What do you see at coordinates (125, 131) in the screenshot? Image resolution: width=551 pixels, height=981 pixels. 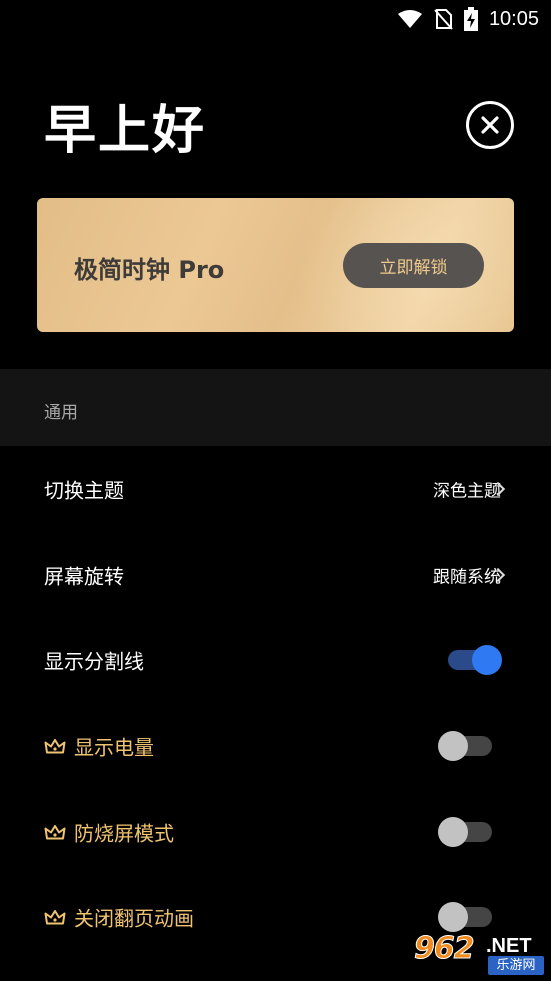 I see `greeting-title: 早上好` at bounding box center [125, 131].